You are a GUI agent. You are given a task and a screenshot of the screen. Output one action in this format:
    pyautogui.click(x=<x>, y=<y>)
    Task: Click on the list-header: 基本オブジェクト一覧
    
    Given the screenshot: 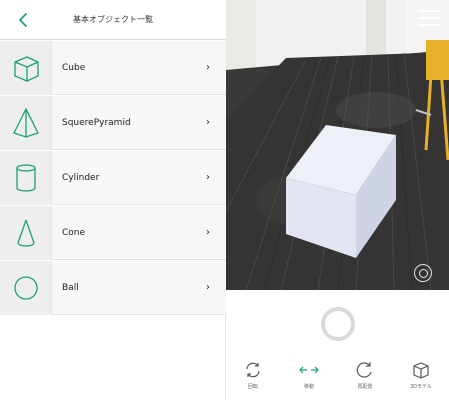 What is the action you would take?
    pyautogui.click(x=113, y=20)
    